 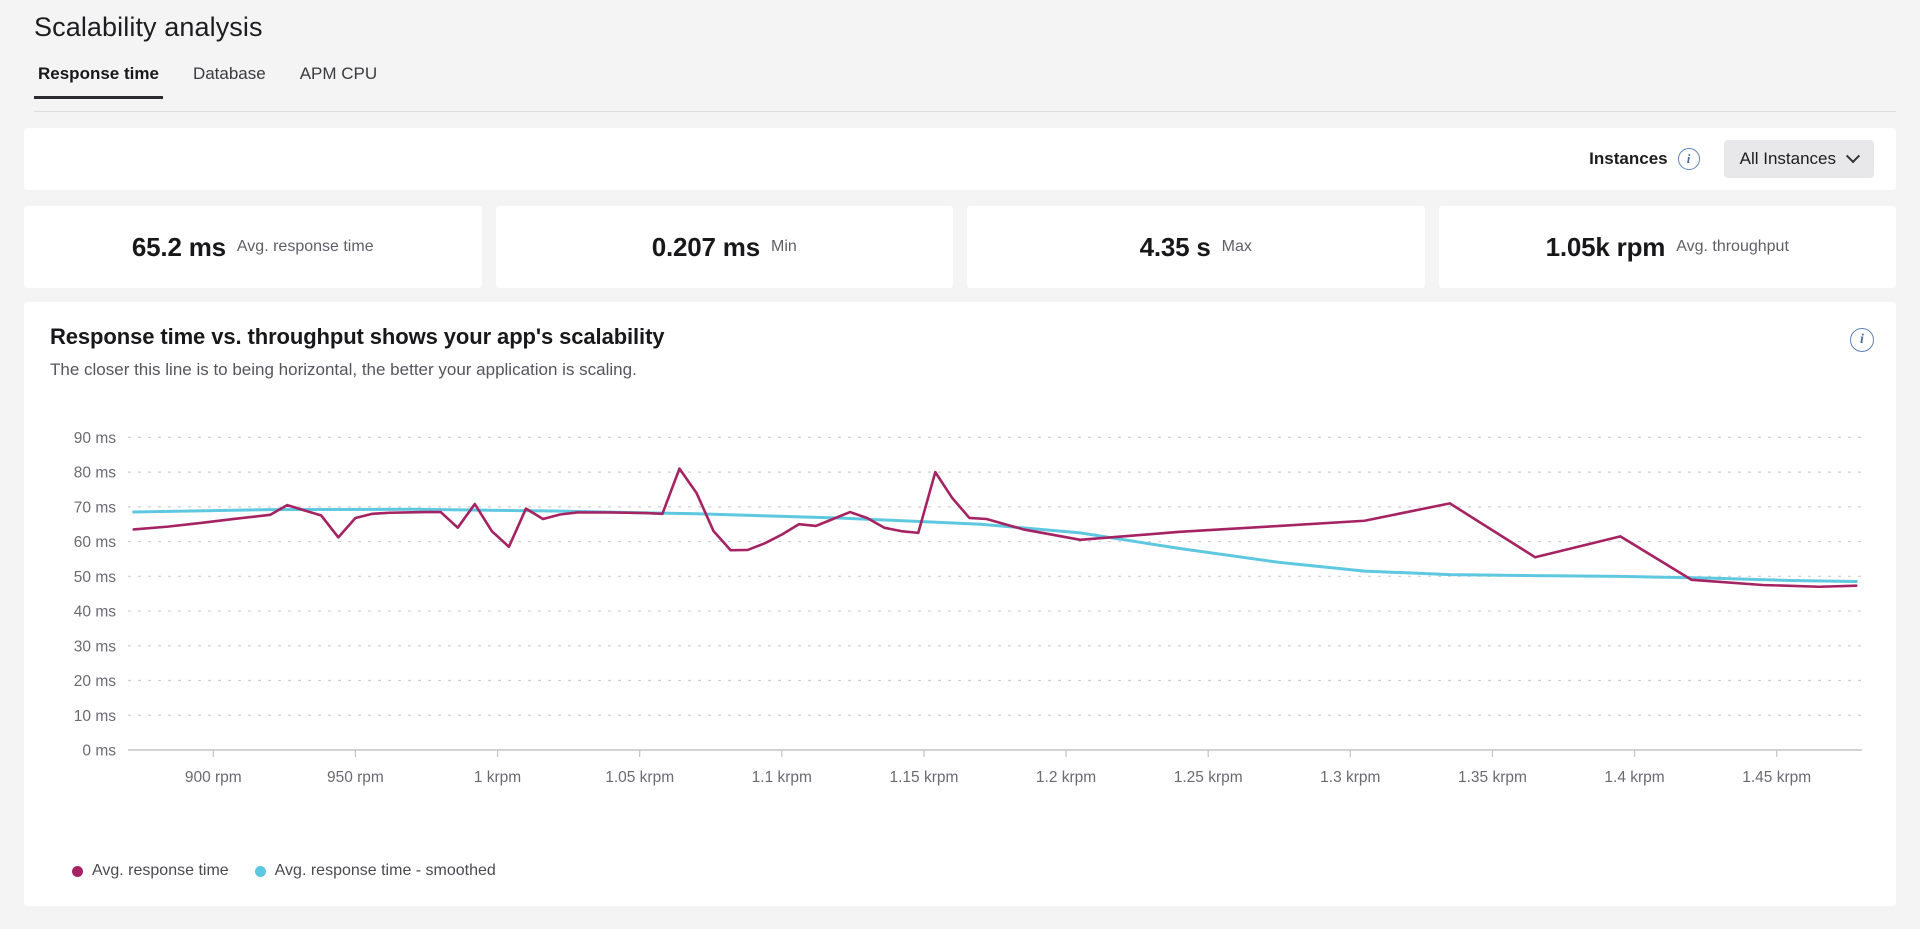 I want to click on svg-text: 1.15 krpm, so click(x=923, y=777).